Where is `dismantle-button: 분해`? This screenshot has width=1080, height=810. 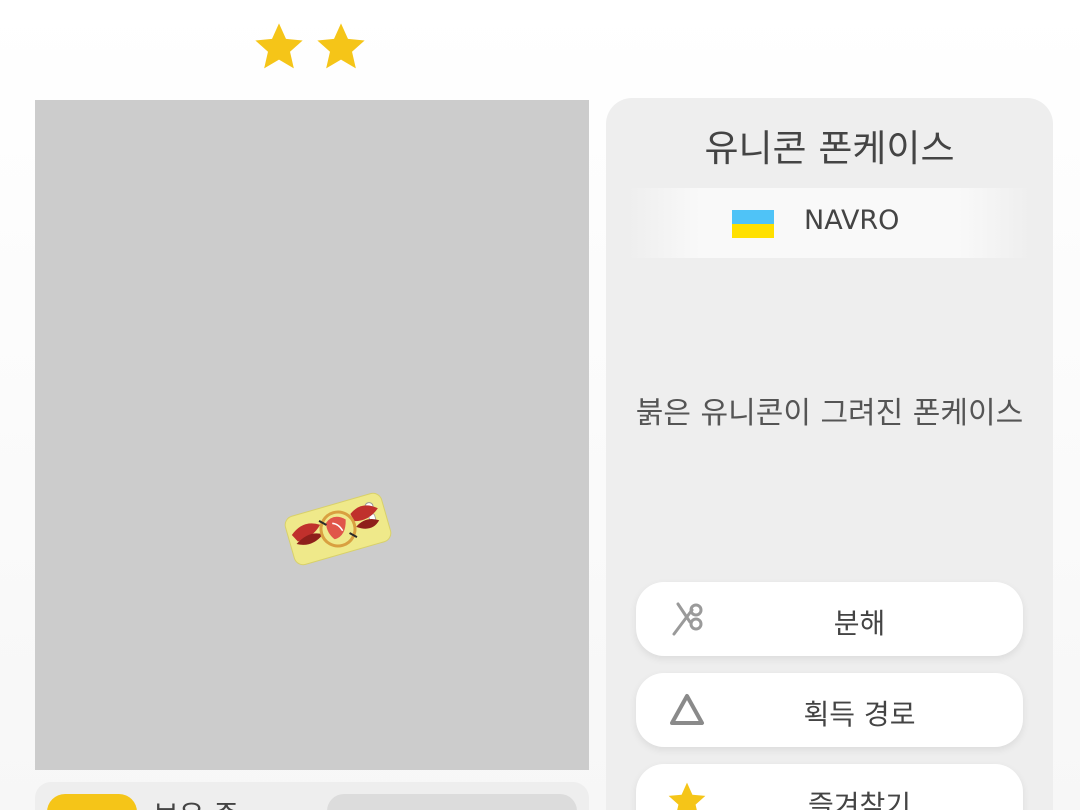 dismantle-button: 분해 is located at coordinates (829, 619).